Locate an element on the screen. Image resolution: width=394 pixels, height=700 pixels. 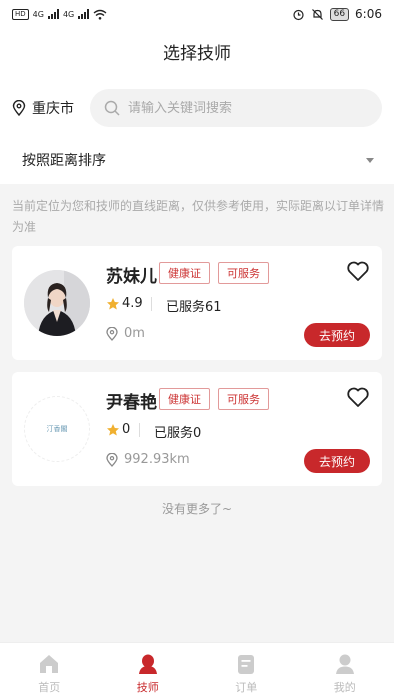
tab-bar: 首页 技师 订单 我的 is located at coordinates (197, 671).